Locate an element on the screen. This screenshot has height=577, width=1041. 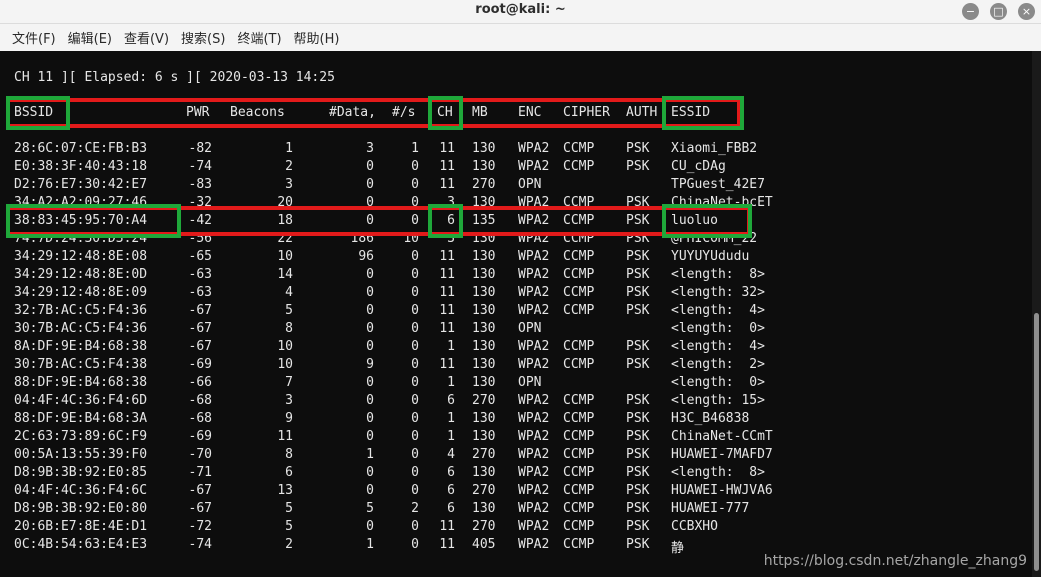
cell-pwr: -68 is located at coordinates (200, 418).